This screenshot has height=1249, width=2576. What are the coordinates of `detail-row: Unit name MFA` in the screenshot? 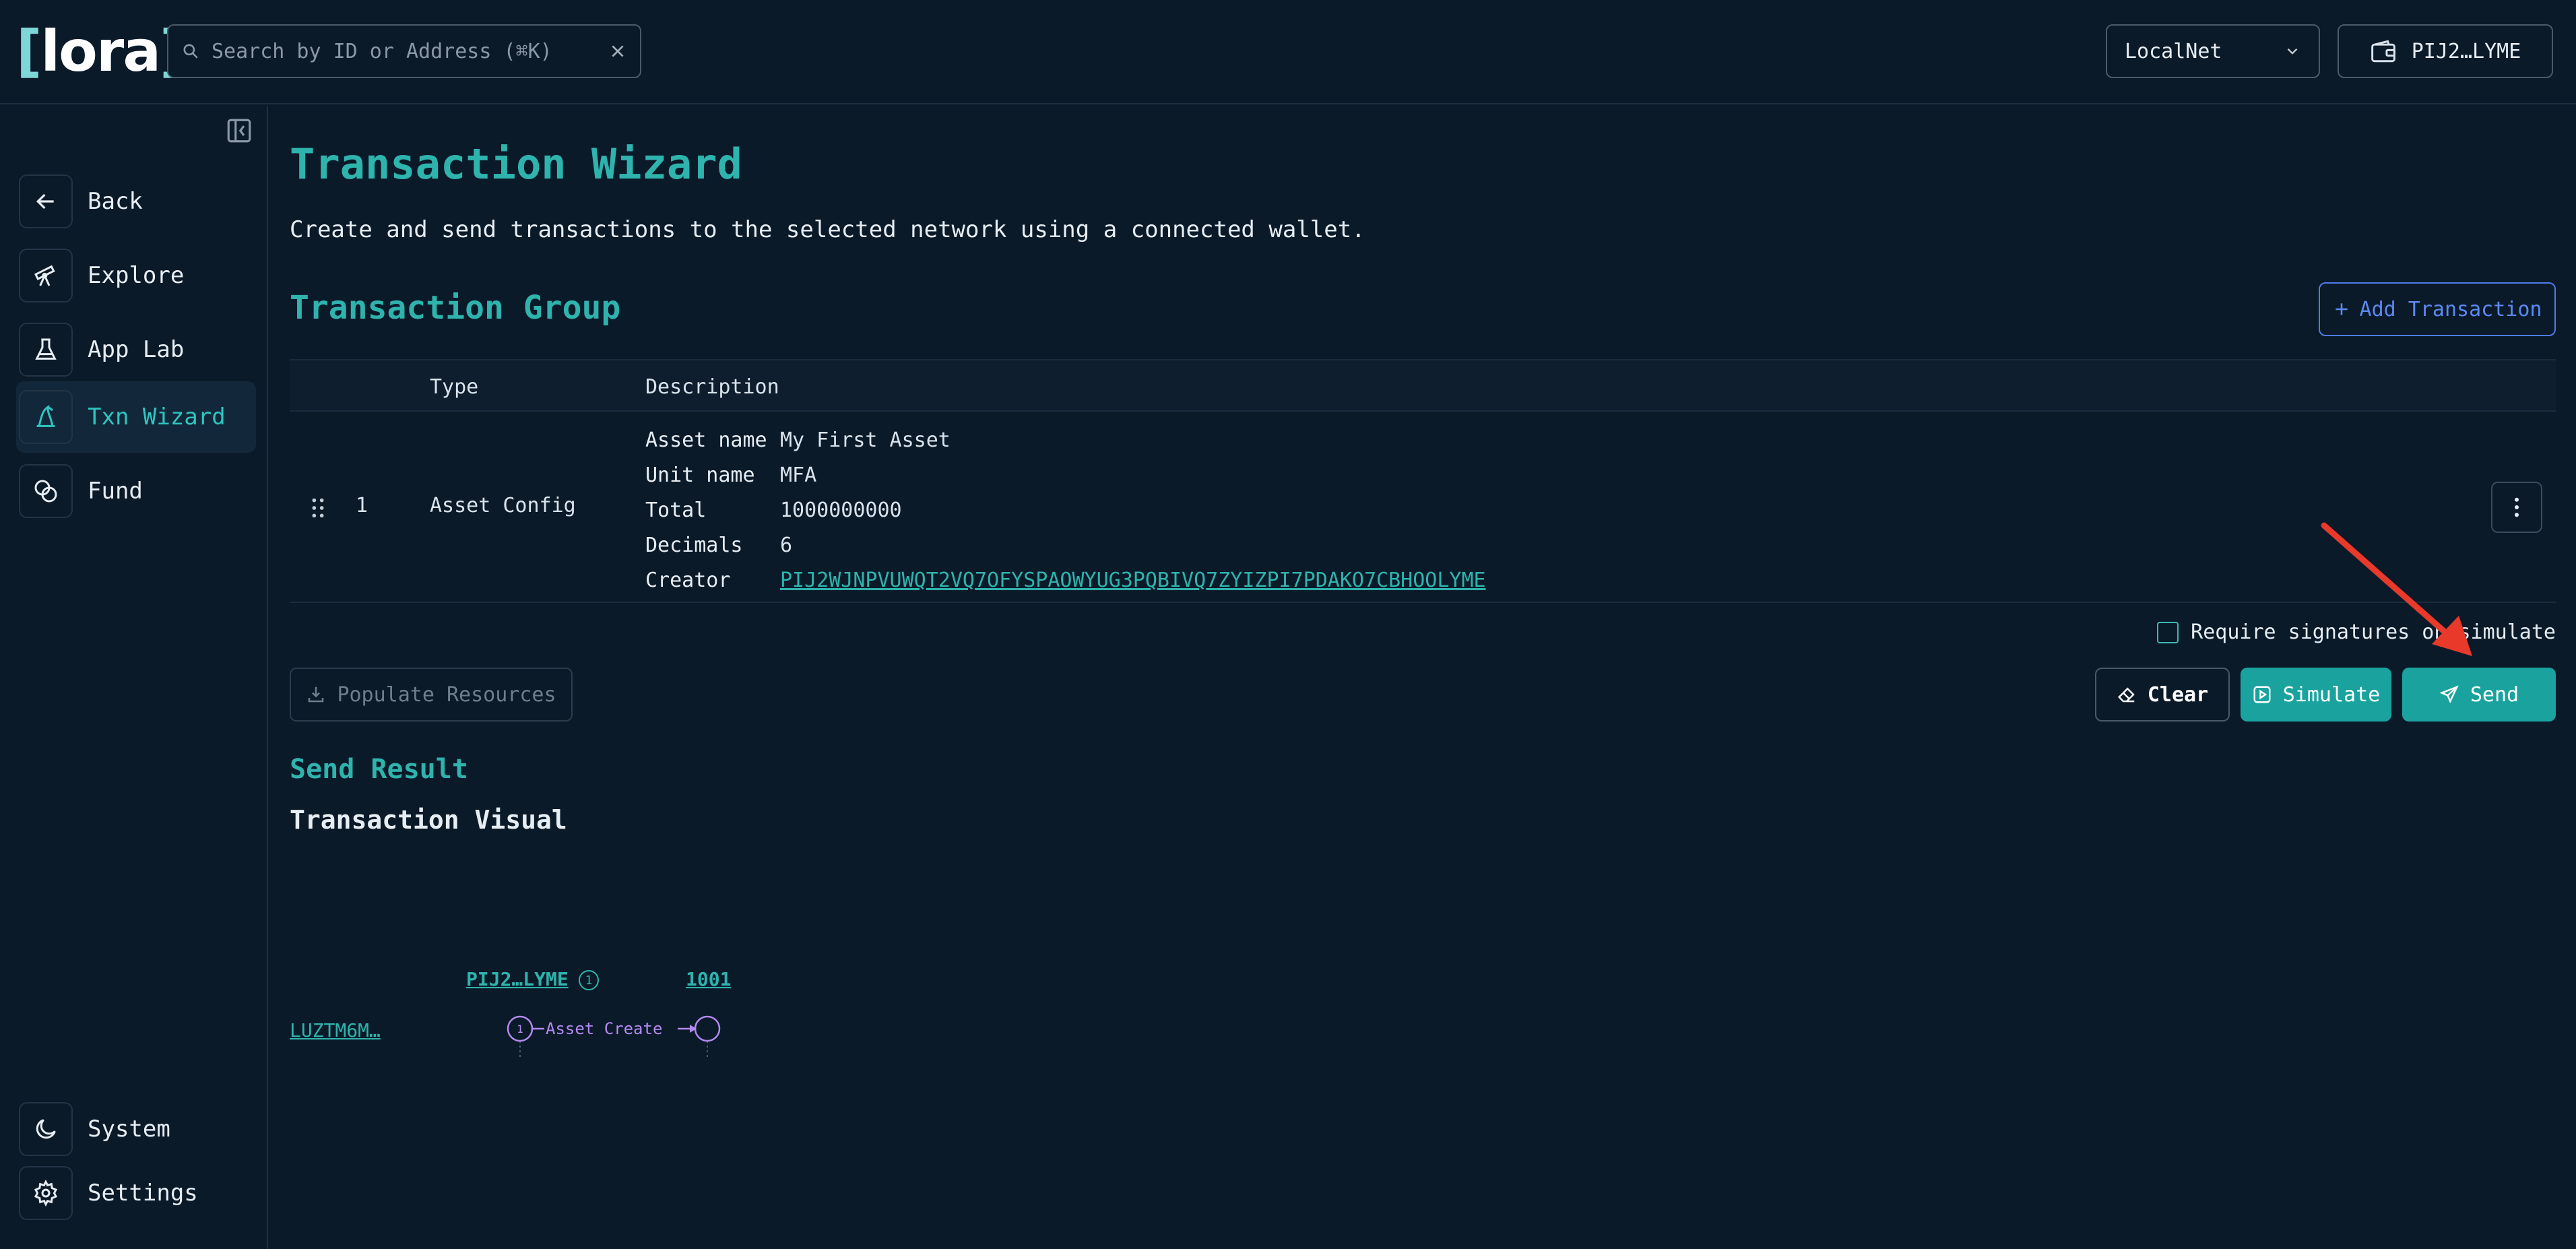 It's located at (1065, 474).